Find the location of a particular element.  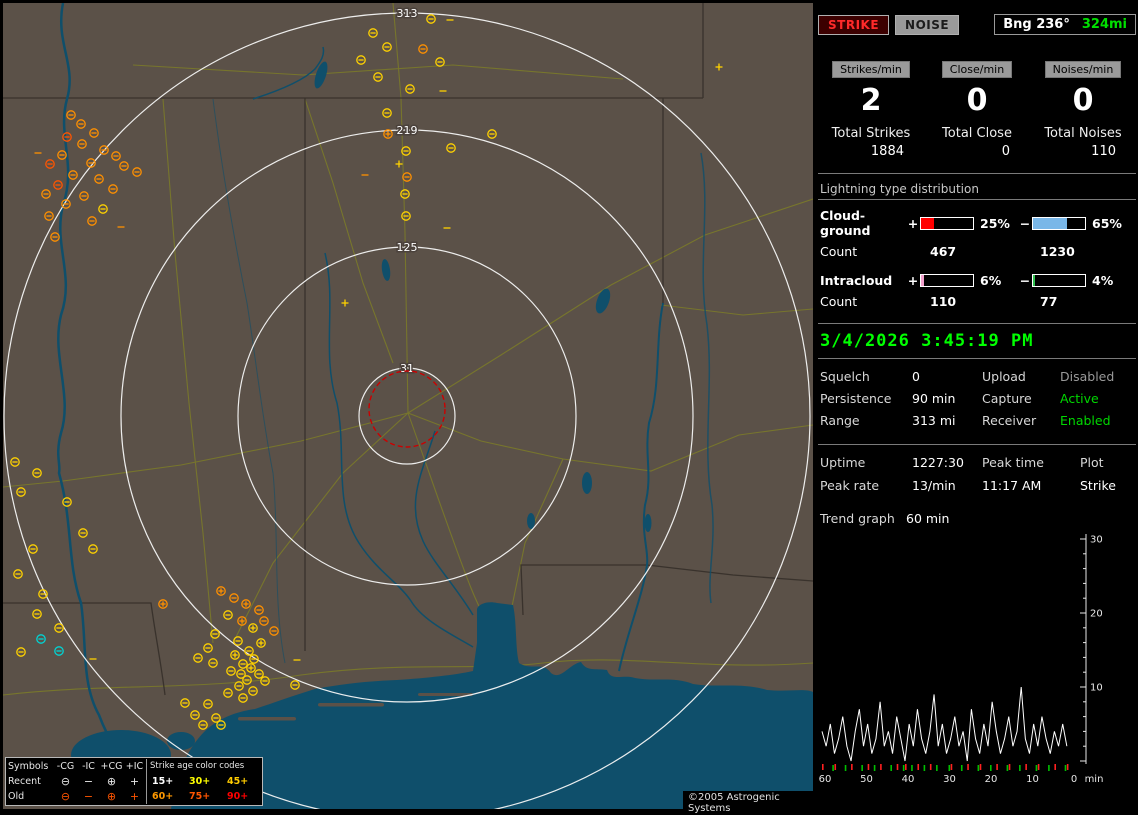

legend-col-header: +IC is located at coordinates (134, 766).